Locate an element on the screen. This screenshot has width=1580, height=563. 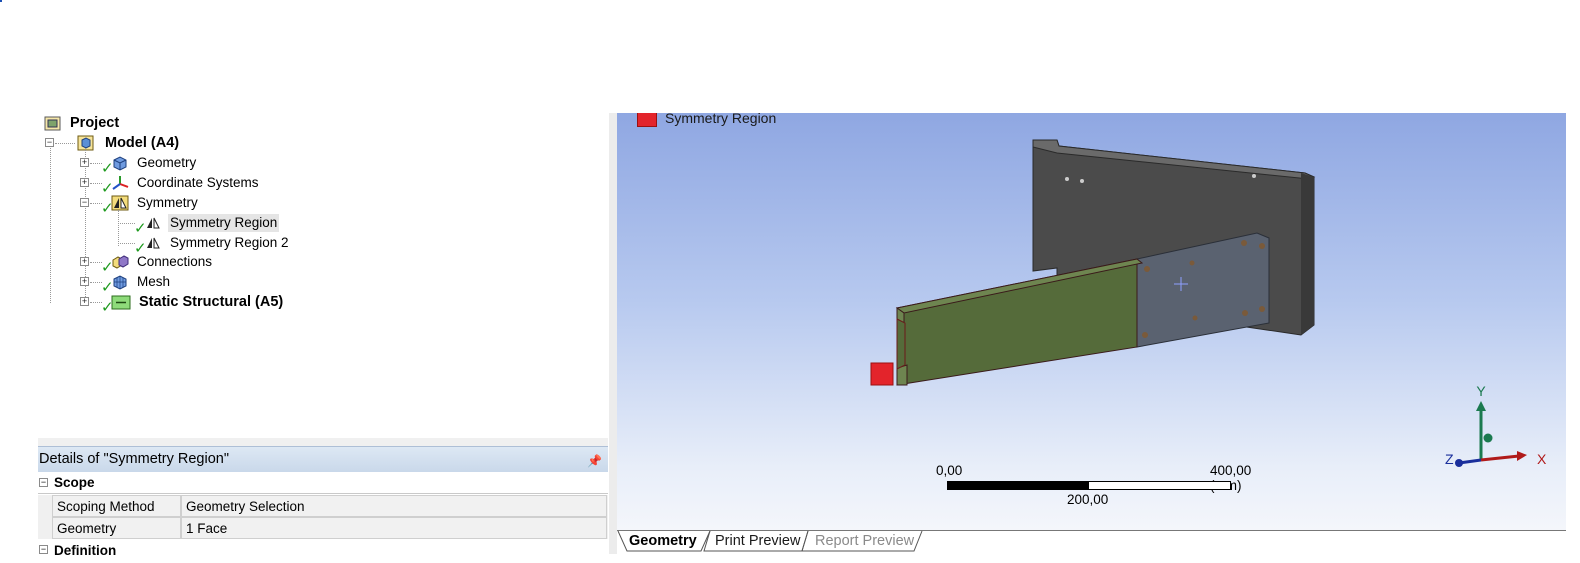
axis-x-label: X is located at coordinates (1542, 459).